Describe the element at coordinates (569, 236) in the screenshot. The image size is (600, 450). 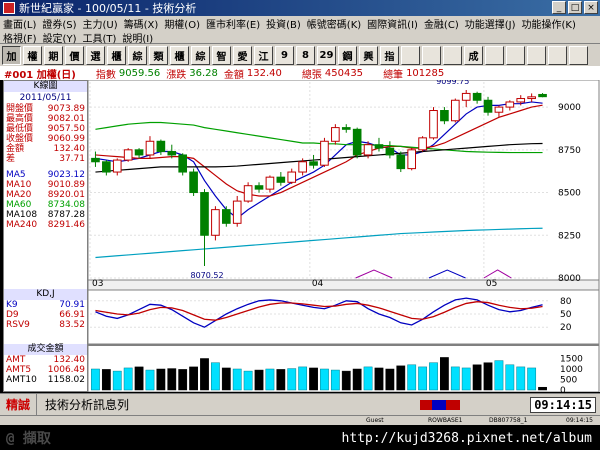
I see `k-y-tick-label: 8250` at that location.